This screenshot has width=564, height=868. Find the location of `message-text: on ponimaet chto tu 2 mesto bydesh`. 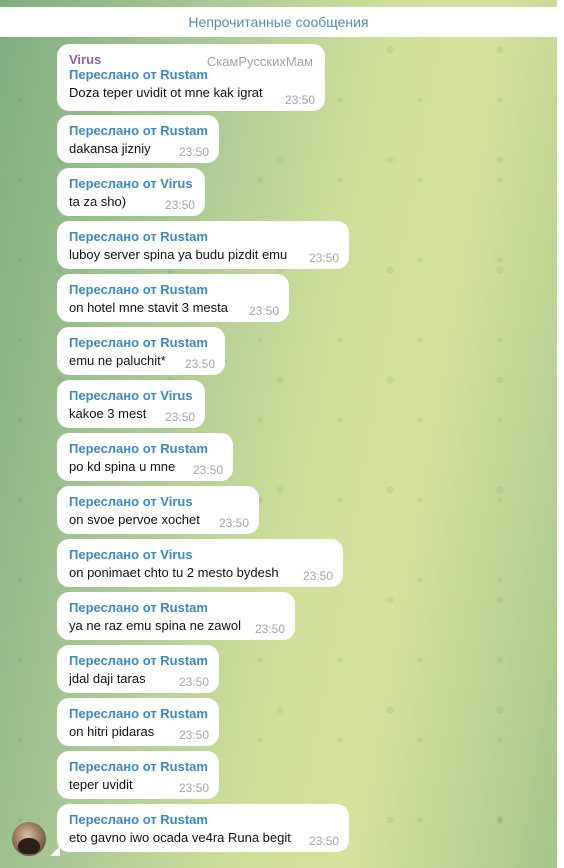

message-text: on ponimaet chto tu 2 mesto bydesh is located at coordinates (174, 572).